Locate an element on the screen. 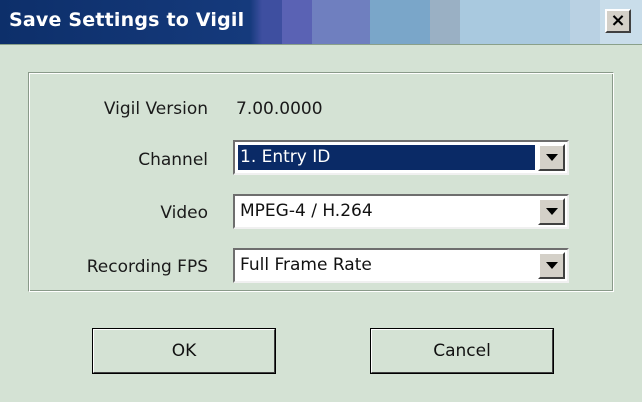 The height and width of the screenshot is (402, 642). fps-dropdown-button is located at coordinates (551, 265).